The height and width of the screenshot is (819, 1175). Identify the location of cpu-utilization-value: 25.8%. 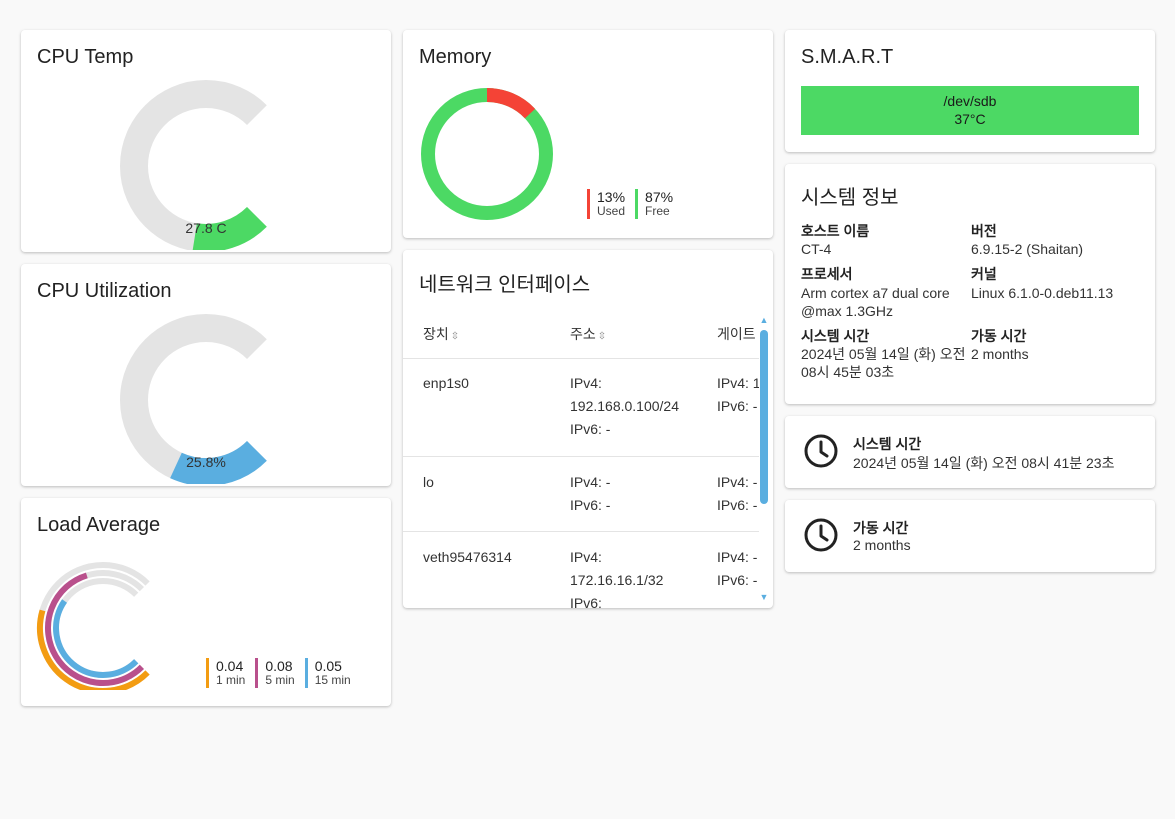
(206, 462).